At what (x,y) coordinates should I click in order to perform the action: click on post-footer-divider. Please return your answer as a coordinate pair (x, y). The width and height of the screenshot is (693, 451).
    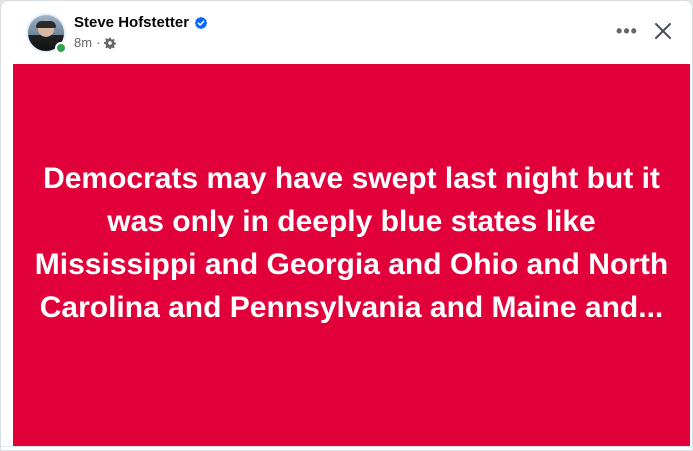
    Looking at the image, I should click on (346, 448).